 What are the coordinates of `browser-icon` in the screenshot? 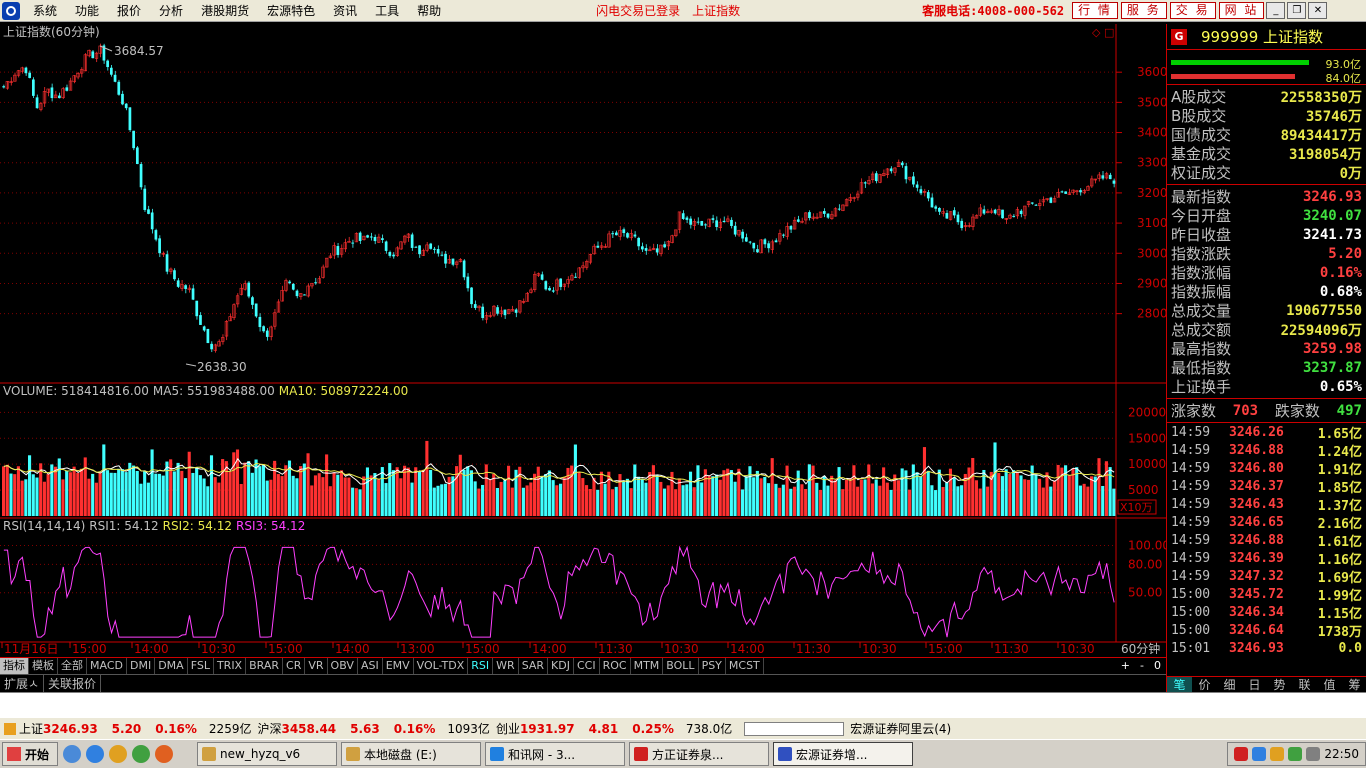 It's located at (141, 754).